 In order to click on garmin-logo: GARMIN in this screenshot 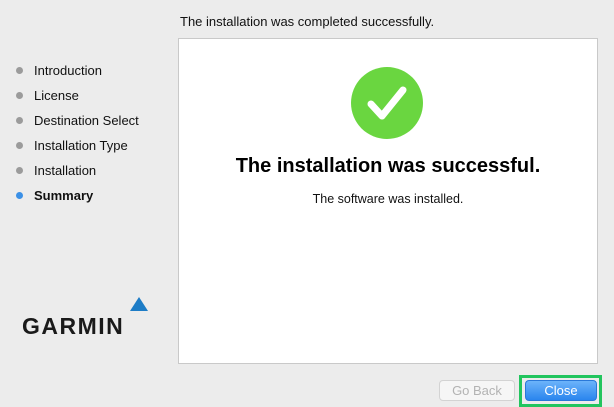, I will do `click(90, 318)`.